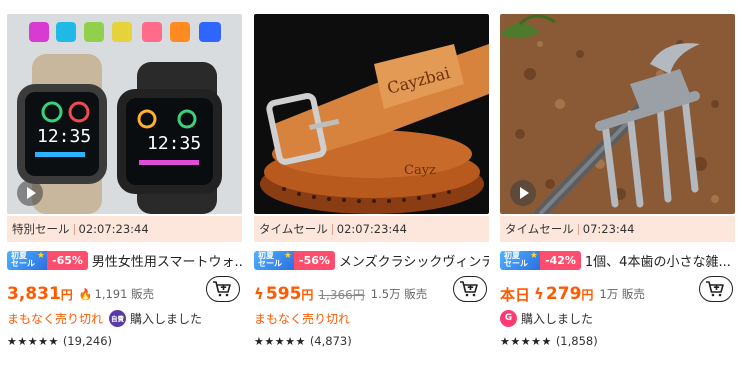 The image size is (742, 375). What do you see at coordinates (341, 294) in the screenshot?
I see `original-price: 1,366円` at bounding box center [341, 294].